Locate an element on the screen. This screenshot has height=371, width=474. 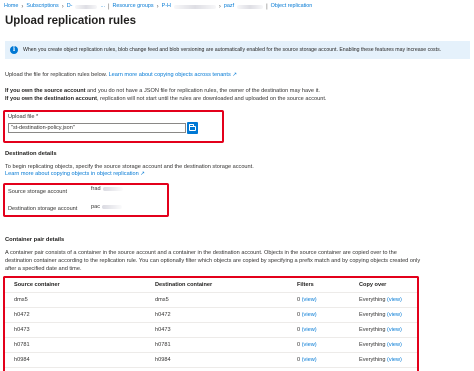
folder-icon is located at coordinates (192, 127).